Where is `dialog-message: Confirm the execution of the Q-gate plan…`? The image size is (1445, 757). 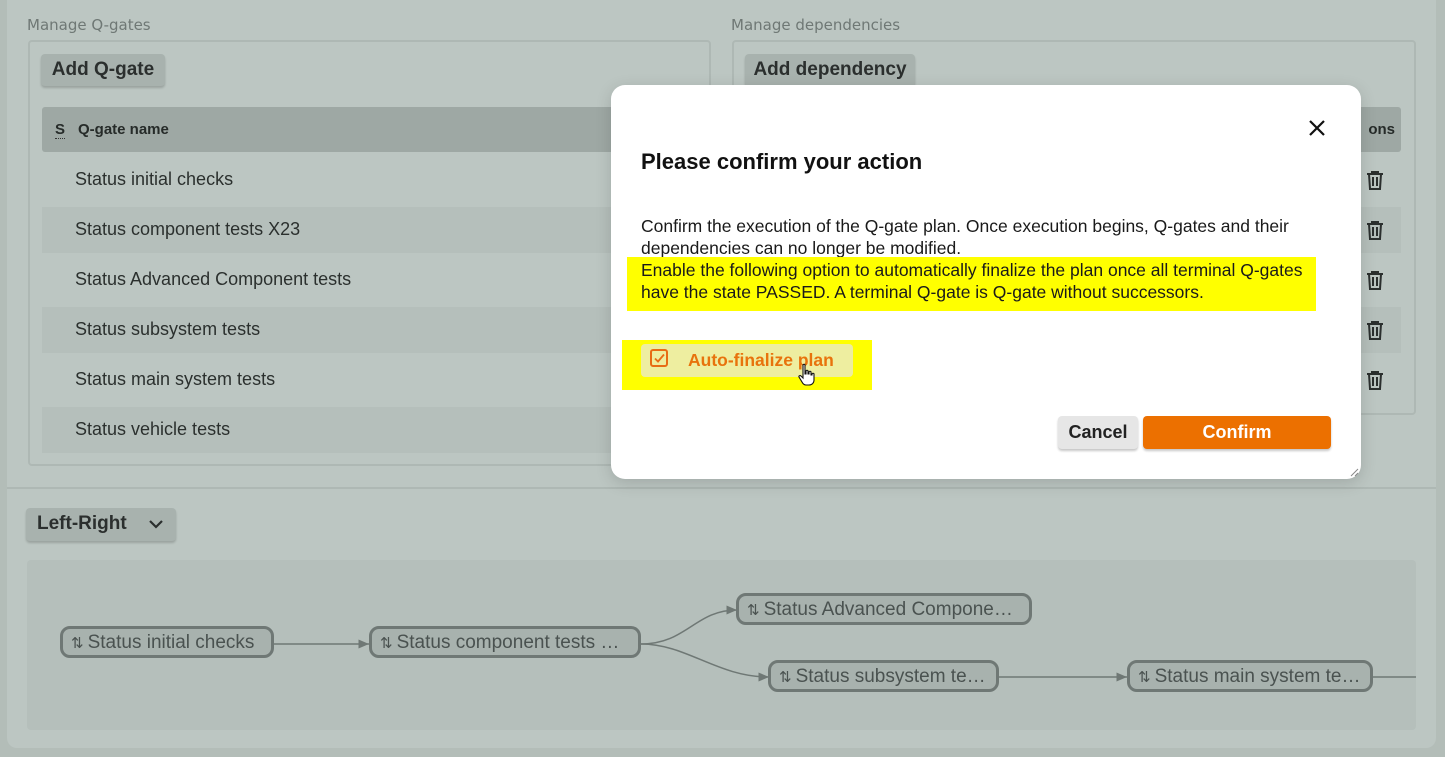 dialog-message: Confirm the execution of the Q-gate plan… is located at coordinates (965, 237).